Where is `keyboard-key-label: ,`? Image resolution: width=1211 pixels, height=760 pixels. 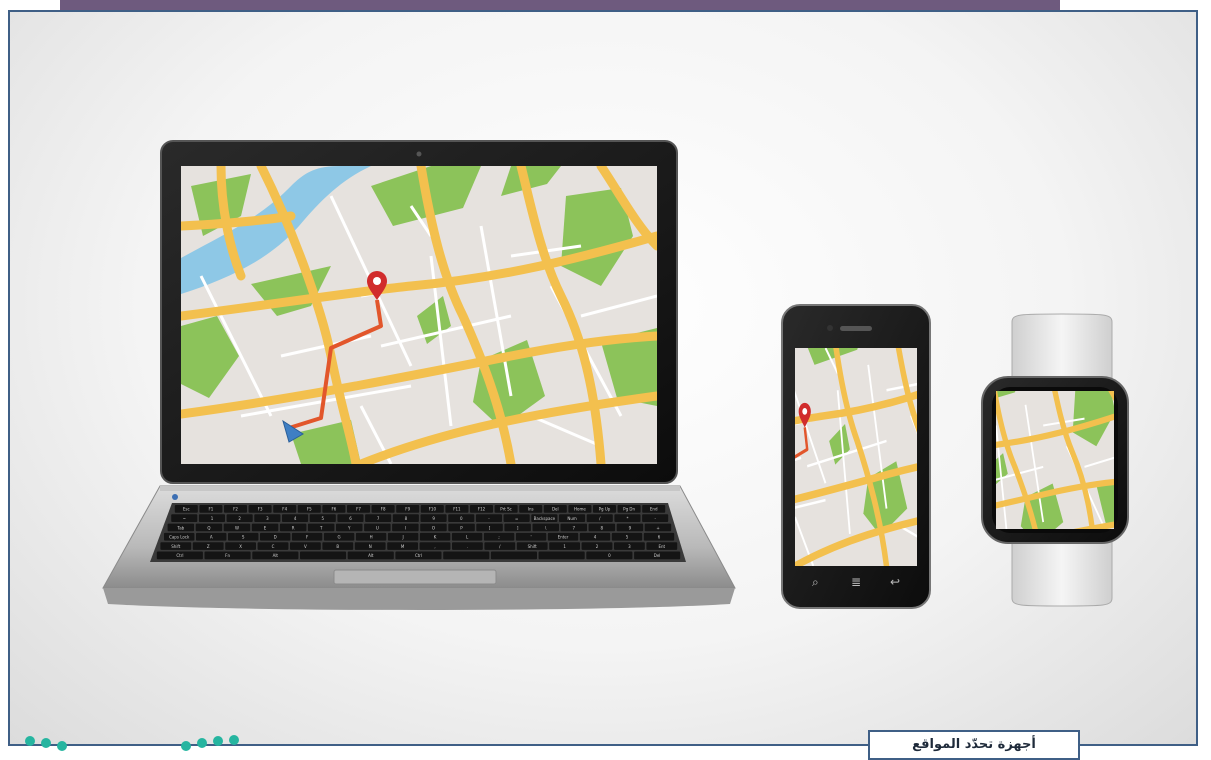
keyboard-key-label: , is located at coordinates (434, 546).